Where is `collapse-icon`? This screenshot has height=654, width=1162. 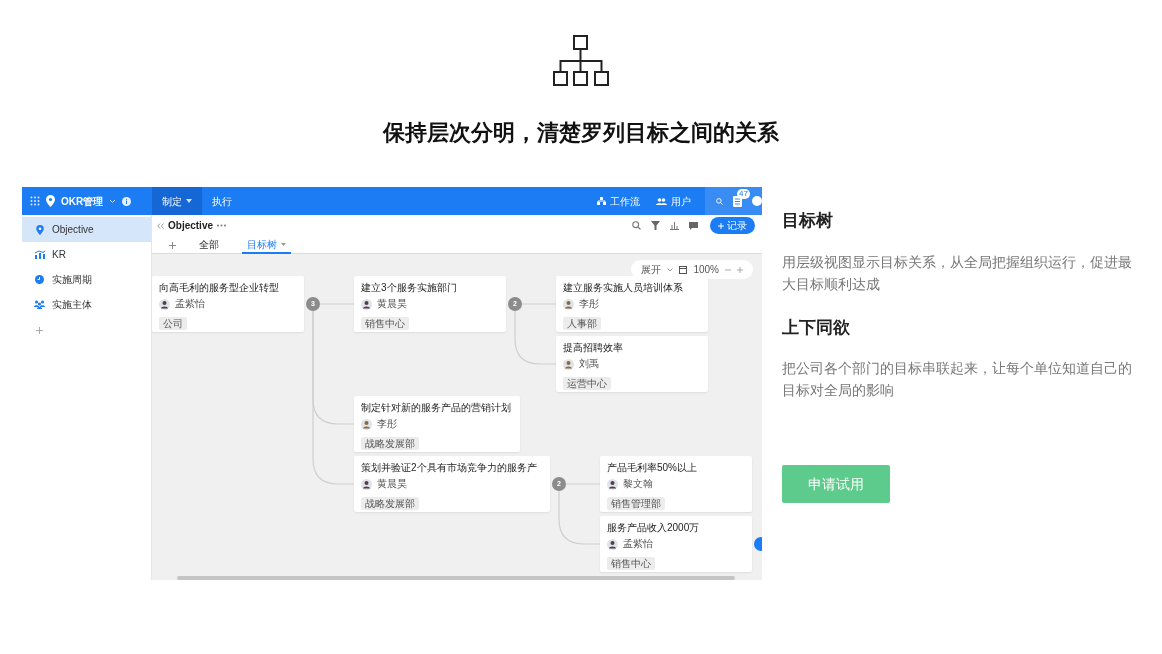
collapse-icon is located at coordinates (160, 225).